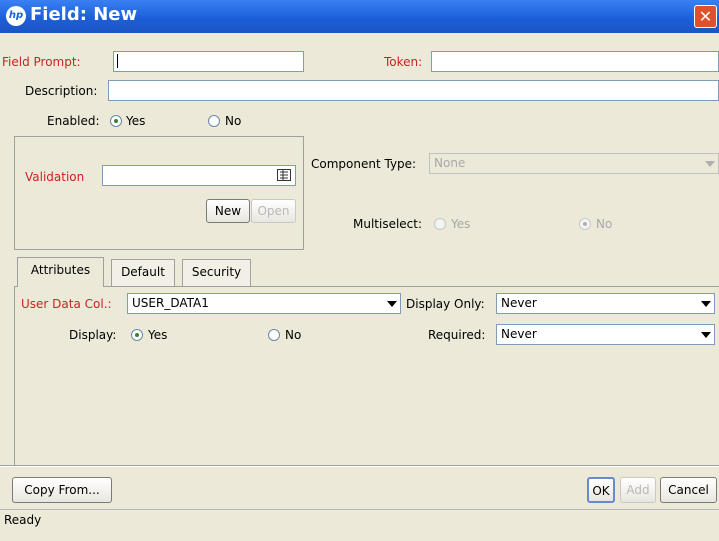 The image size is (719, 541). What do you see at coordinates (73, 121) in the screenshot?
I see `enabled-label: Enabled:` at bounding box center [73, 121].